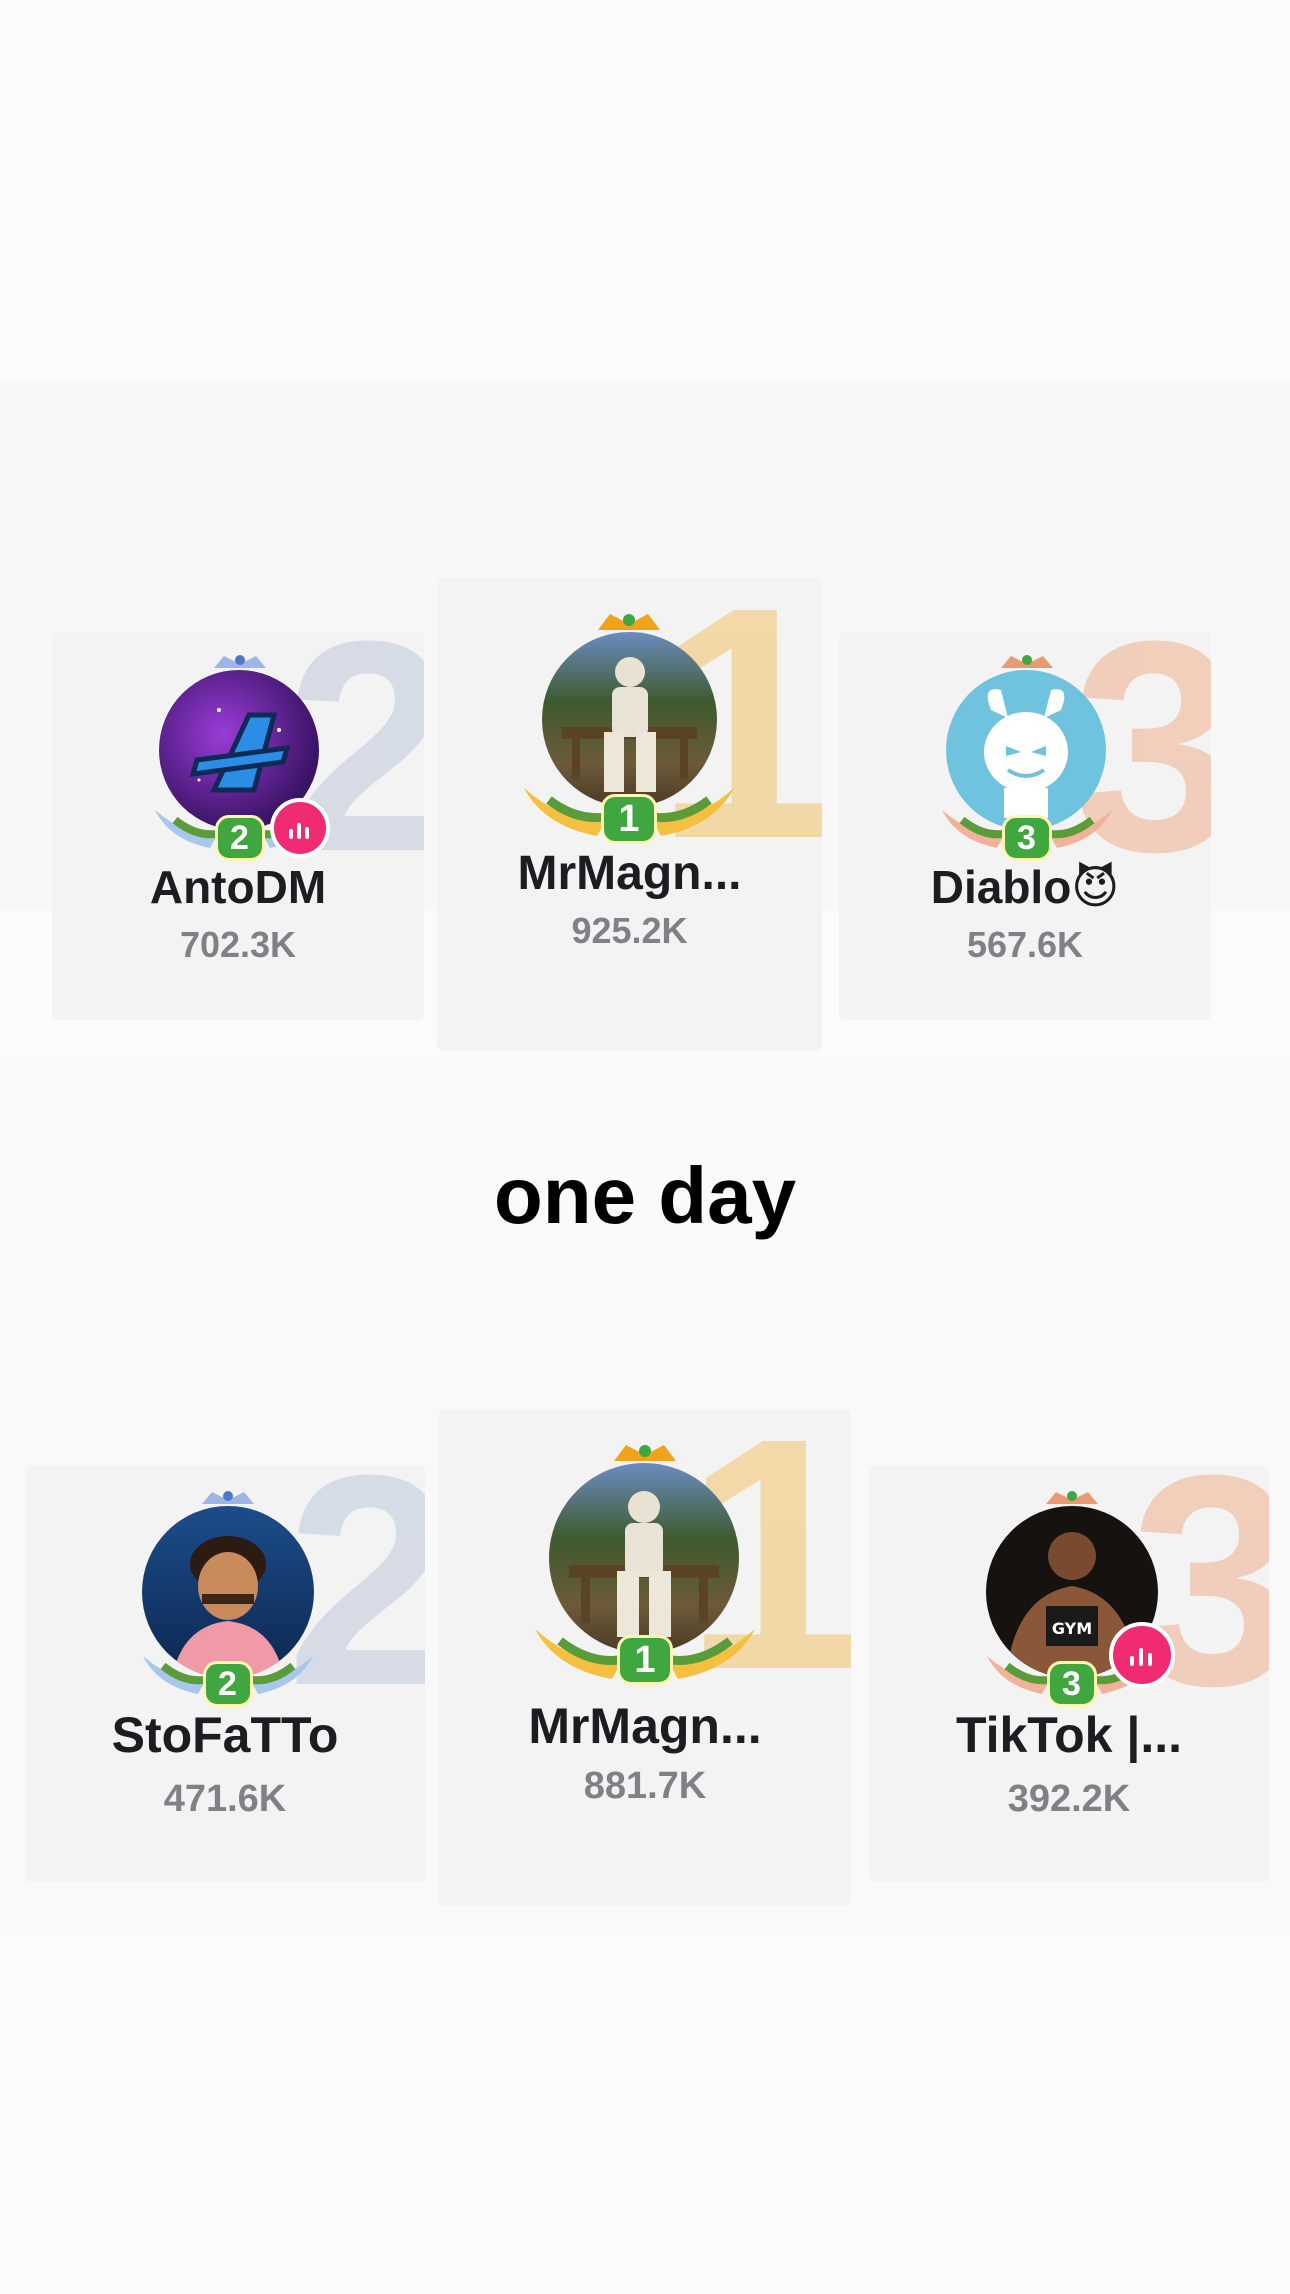  What do you see at coordinates (238, 944) in the screenshot?
I see `user-score: 702.3K` at bounding box center [238, 944].